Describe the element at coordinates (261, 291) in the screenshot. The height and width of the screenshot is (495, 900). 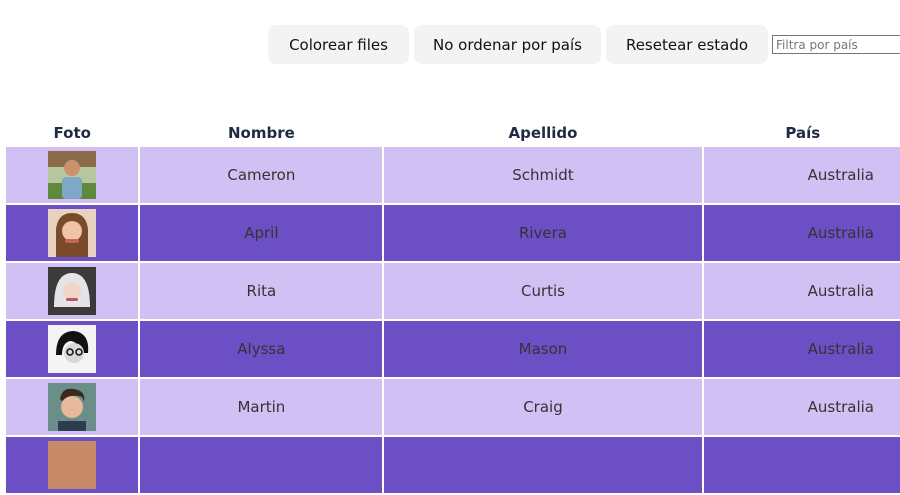
I see `first-name-cell: Rita` at that location.